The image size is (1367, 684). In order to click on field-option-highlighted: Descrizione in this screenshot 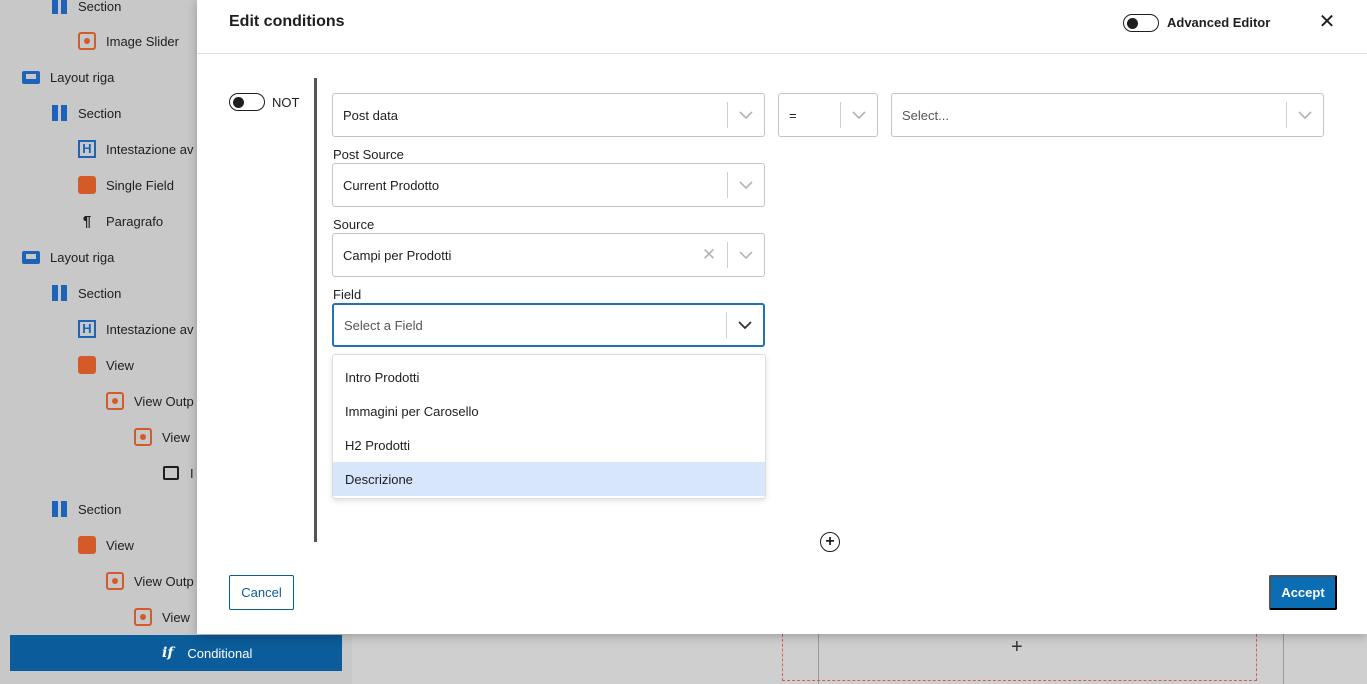, I will do `click(549, 479)`.